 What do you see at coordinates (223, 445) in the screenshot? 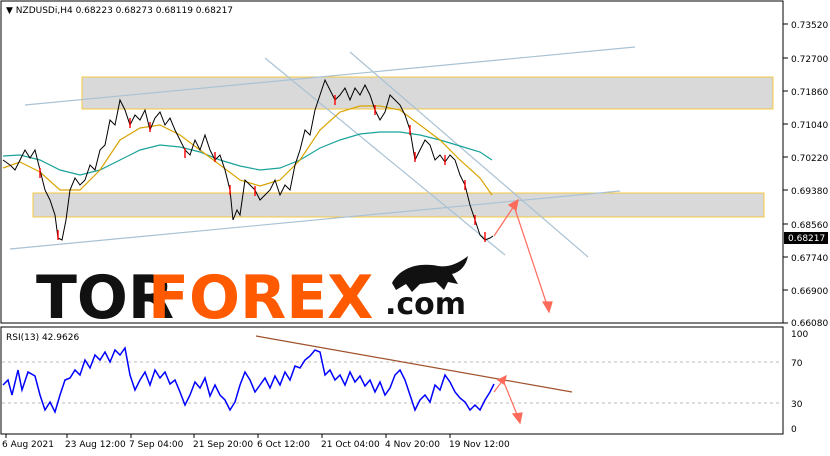
I see `svg-text: 21 Sep 20:00` at bounding box center [223, 445].